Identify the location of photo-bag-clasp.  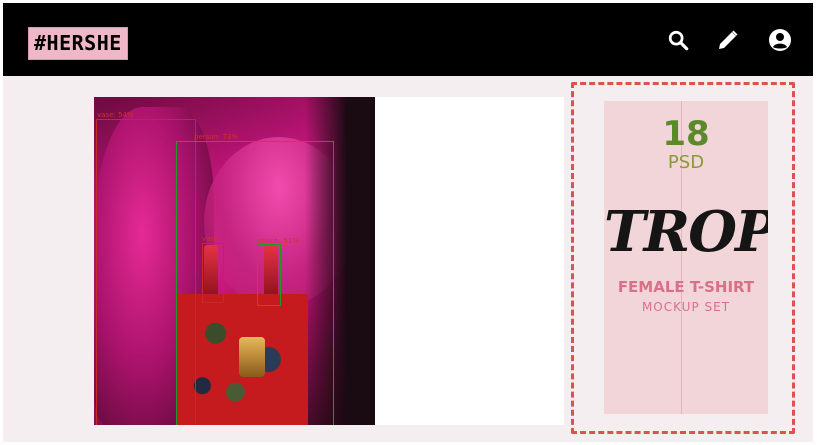
(252, 357).